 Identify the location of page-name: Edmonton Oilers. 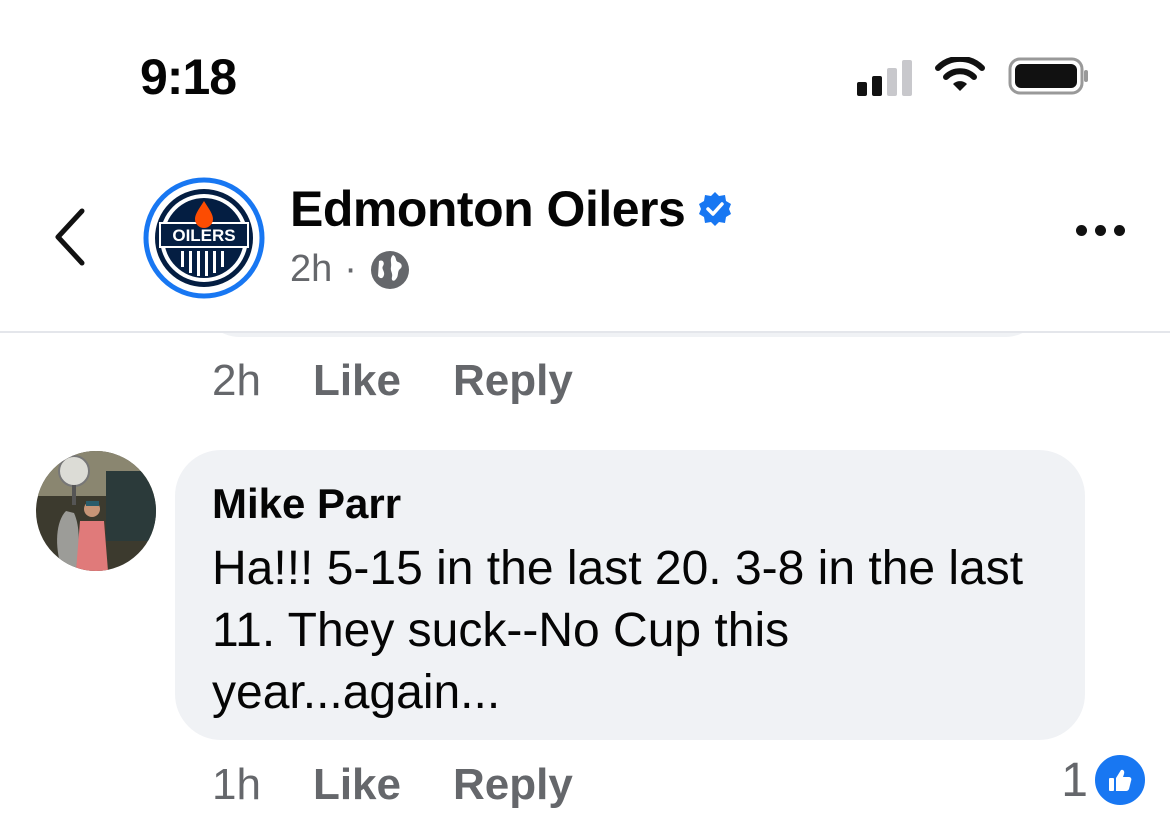
(511, 209).